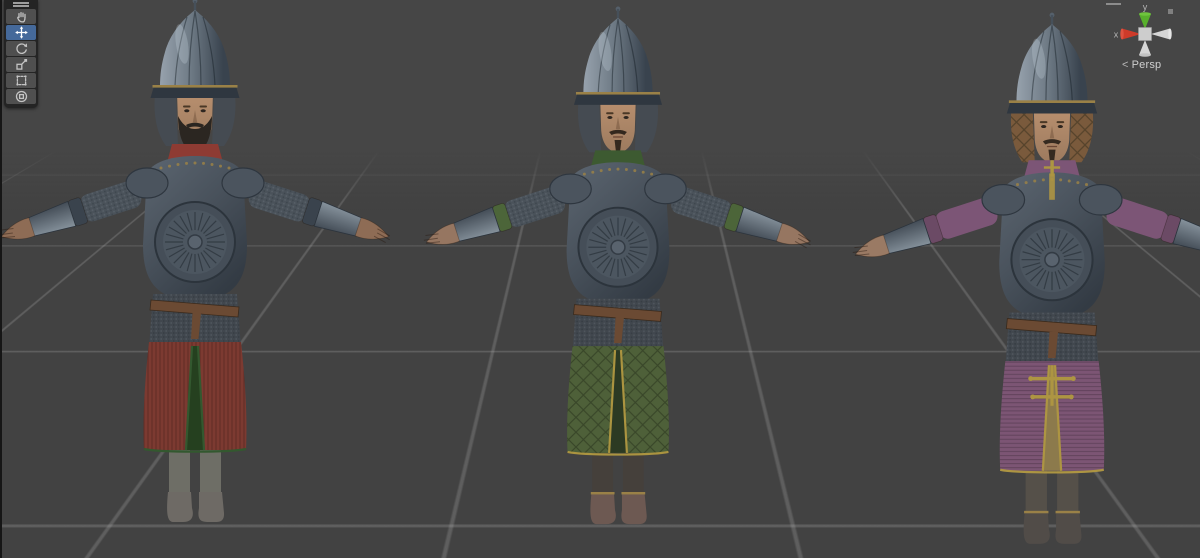  I want to click on gizmo-y-axis-cone, so click(1145, 20).